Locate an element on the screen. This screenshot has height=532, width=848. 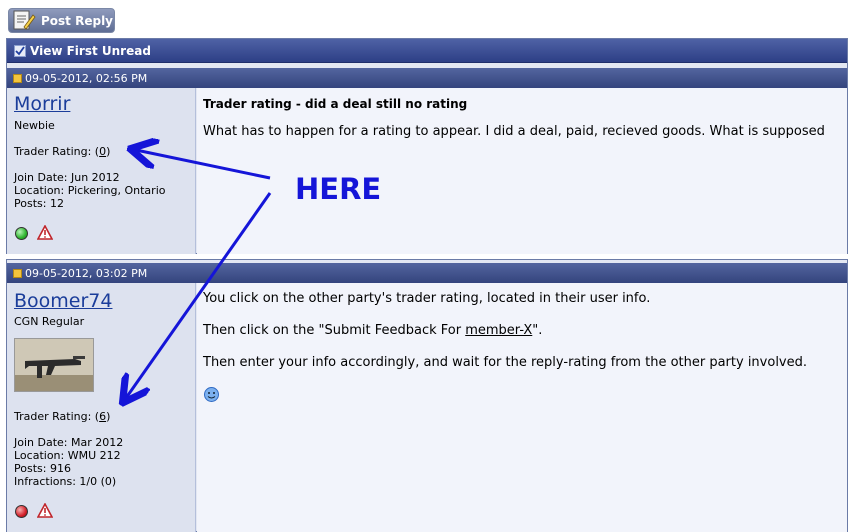
annotation-label: HERE is located at coordinates (338, 189).